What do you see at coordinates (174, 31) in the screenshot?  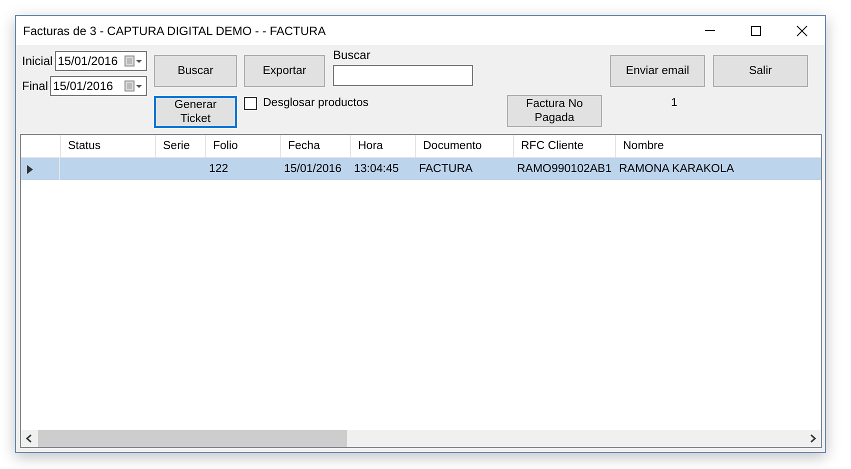 I see `window-title: Facturas de 3 - CAPTURA DIGITAL DEMO - - FACTURA` at bounding box center [174, 31].